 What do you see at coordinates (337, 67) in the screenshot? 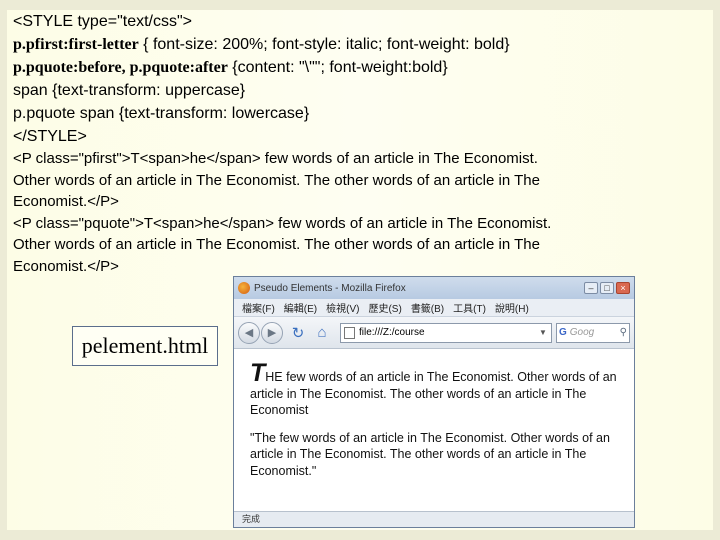
I see `css-rule: {content: "\""; font-weight:bold}` at bounding box center [337, 67].